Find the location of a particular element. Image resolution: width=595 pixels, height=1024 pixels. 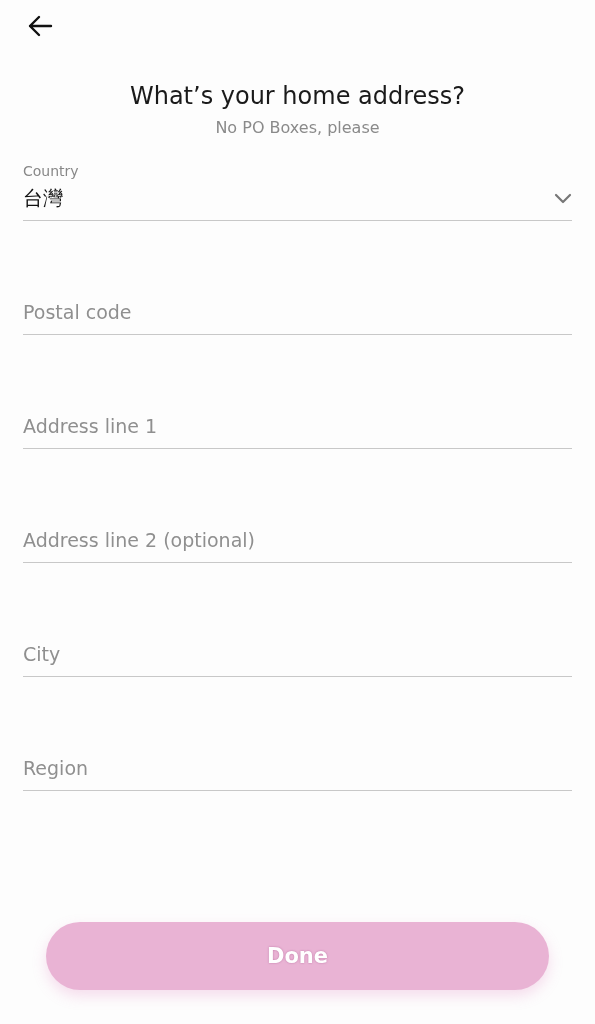

back-arrow-icon is located at coordinates (40, 26).